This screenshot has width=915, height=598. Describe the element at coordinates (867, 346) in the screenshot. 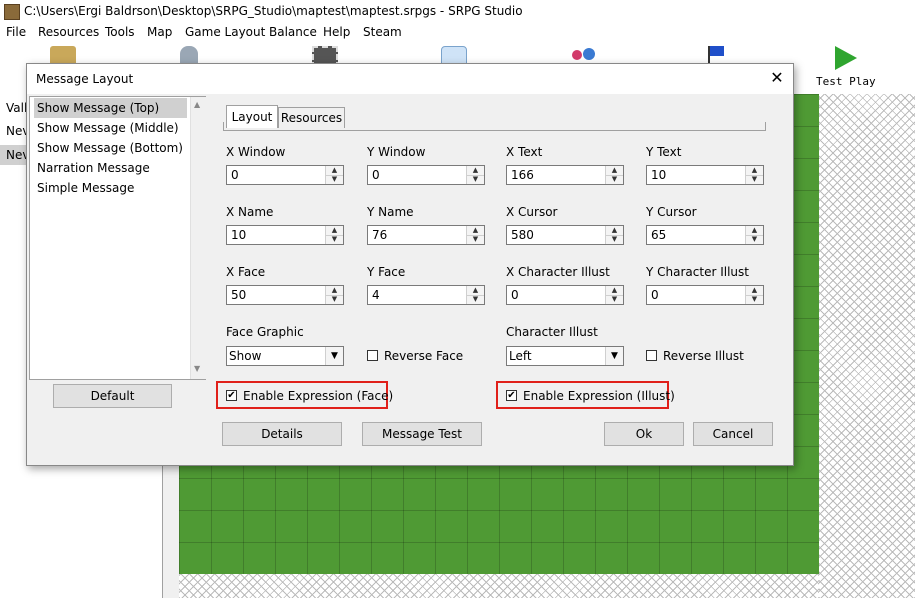

I see `map-out-of-bounds` at that location.